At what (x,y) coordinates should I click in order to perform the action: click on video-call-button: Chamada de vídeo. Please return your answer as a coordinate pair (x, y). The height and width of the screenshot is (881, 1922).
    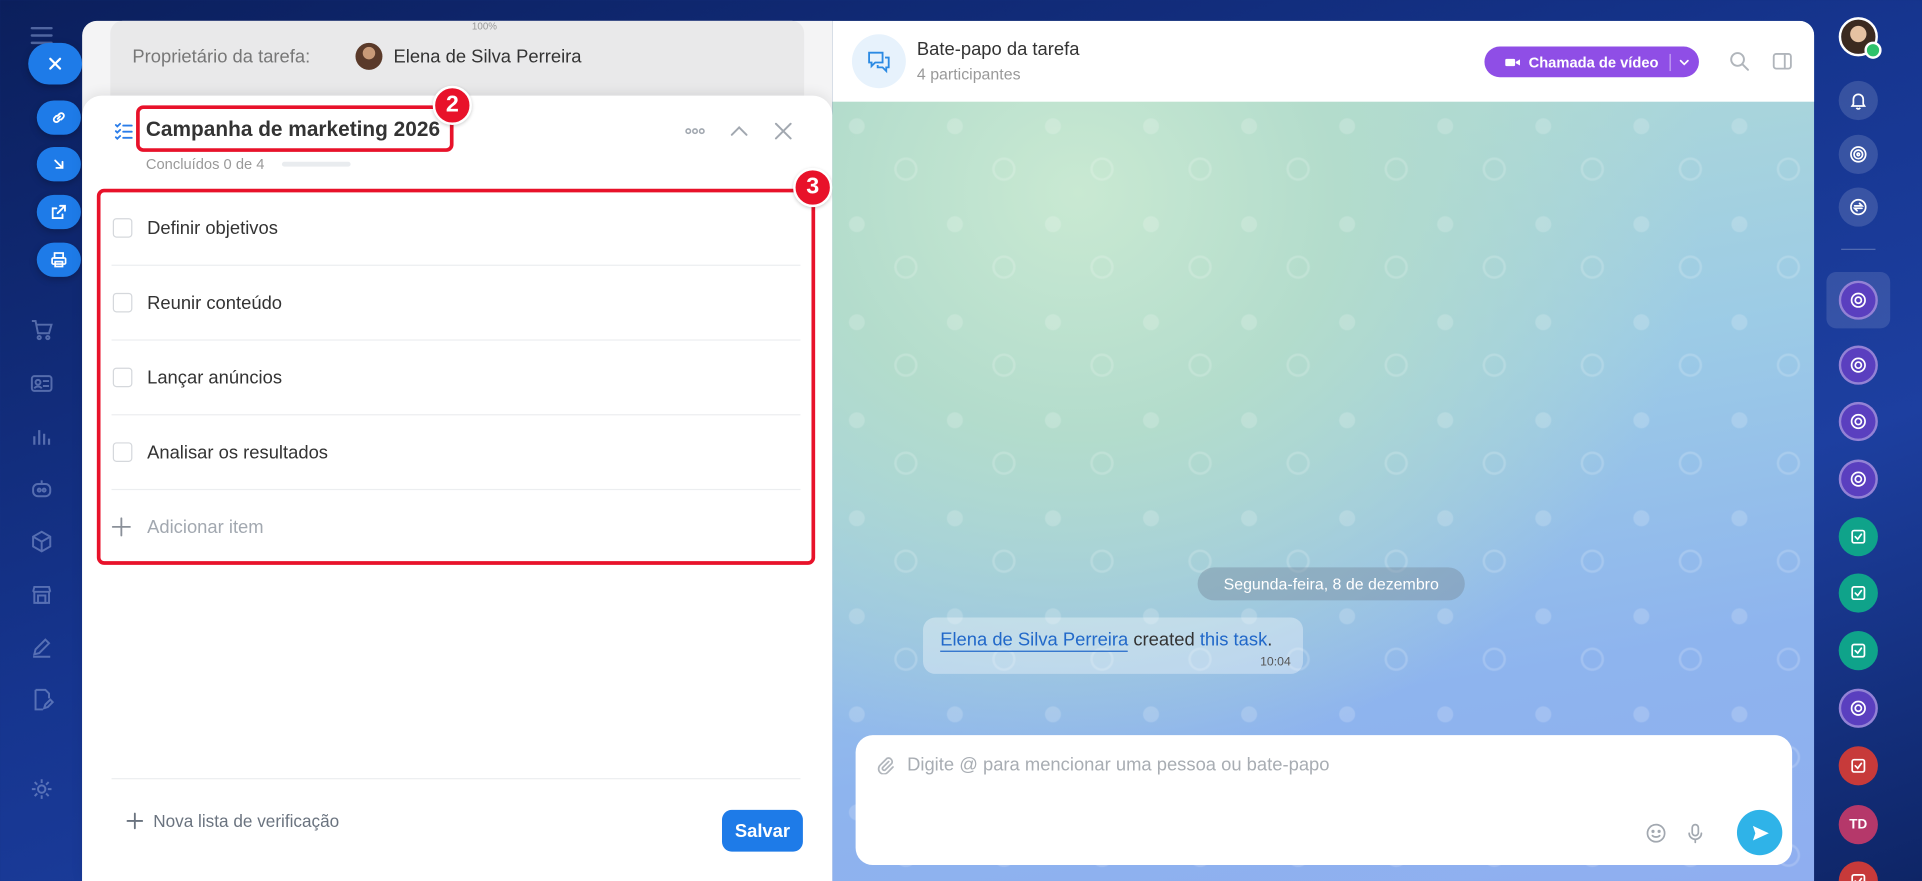
    Looking at the image, I should click on (1591, 62).